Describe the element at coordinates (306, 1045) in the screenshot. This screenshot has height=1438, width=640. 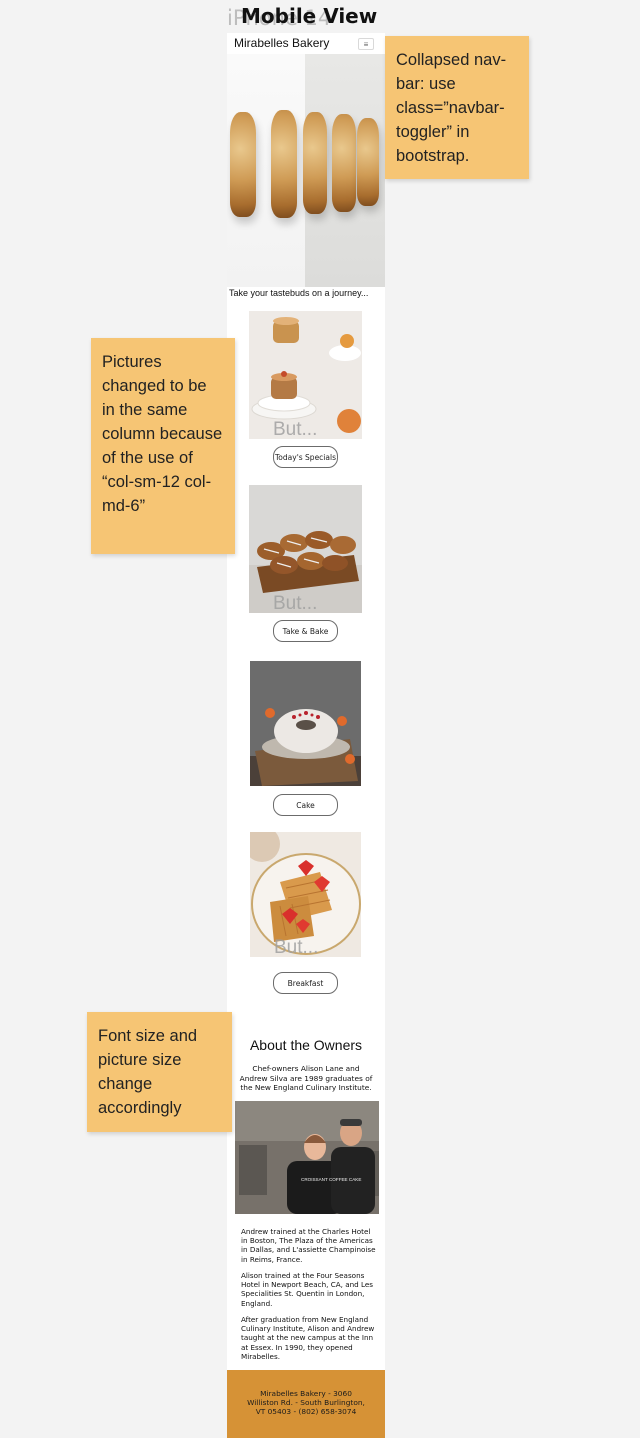
I see `about-title: About the Owners` at that location.